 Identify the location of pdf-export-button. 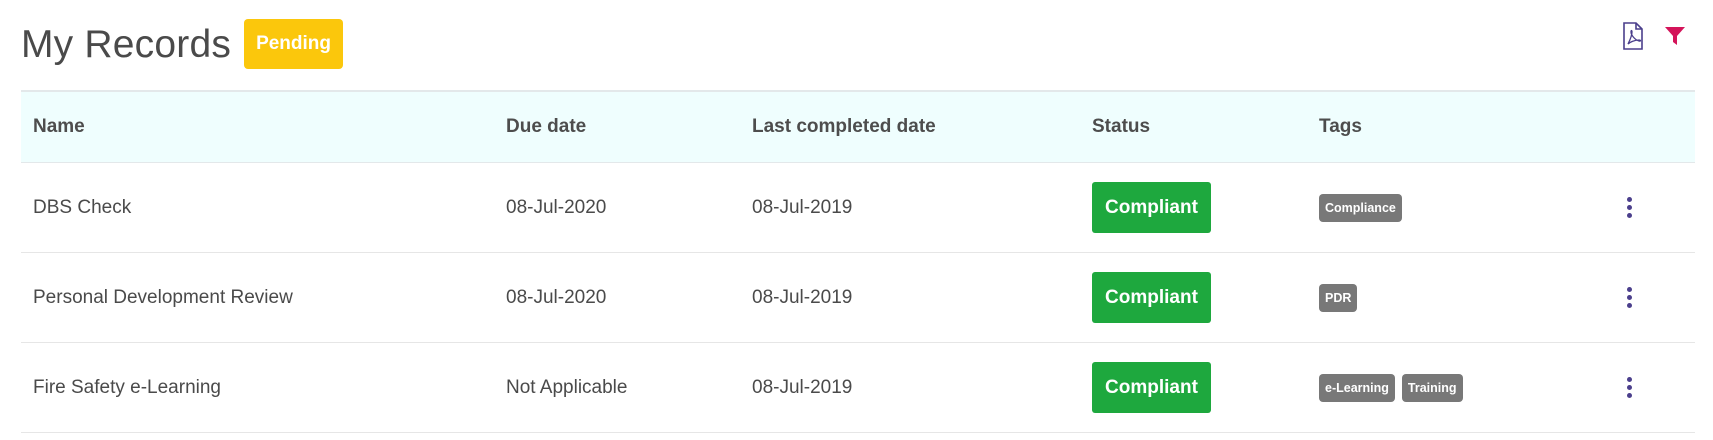
(1633, 36).